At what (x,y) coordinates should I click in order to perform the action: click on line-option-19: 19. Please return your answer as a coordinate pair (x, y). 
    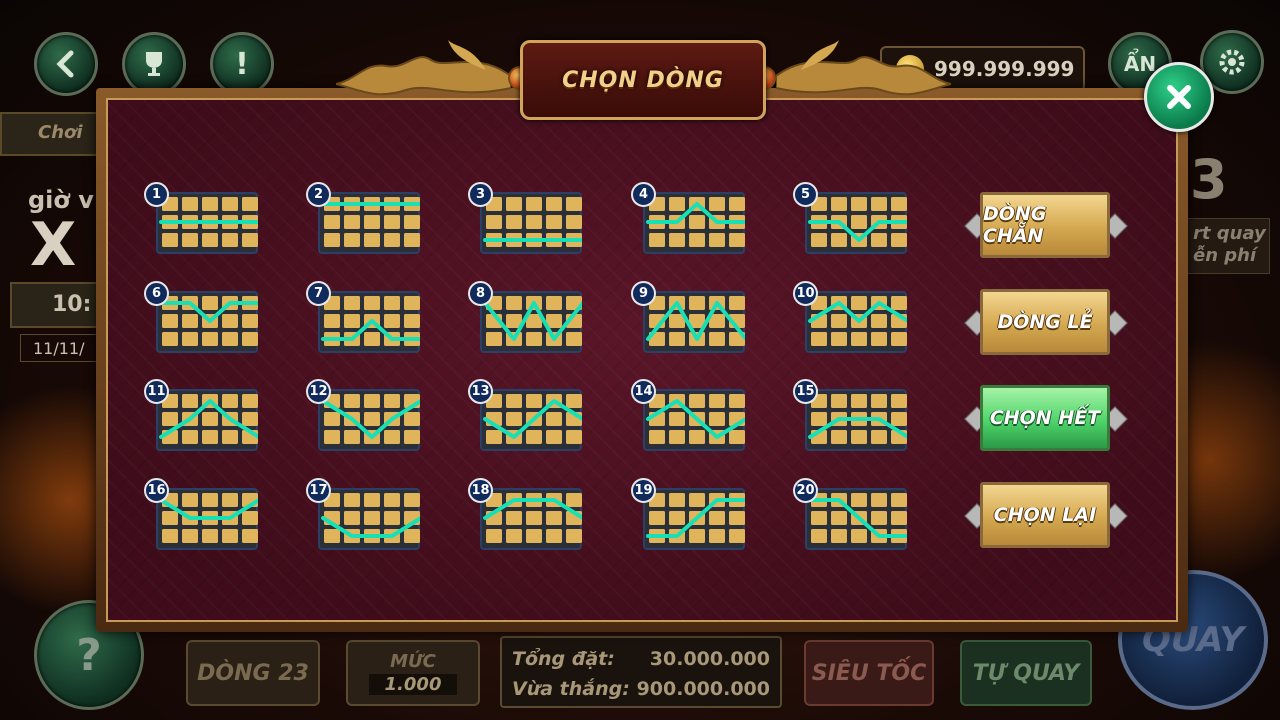
    Looking at the image, I should click on (688, 514).